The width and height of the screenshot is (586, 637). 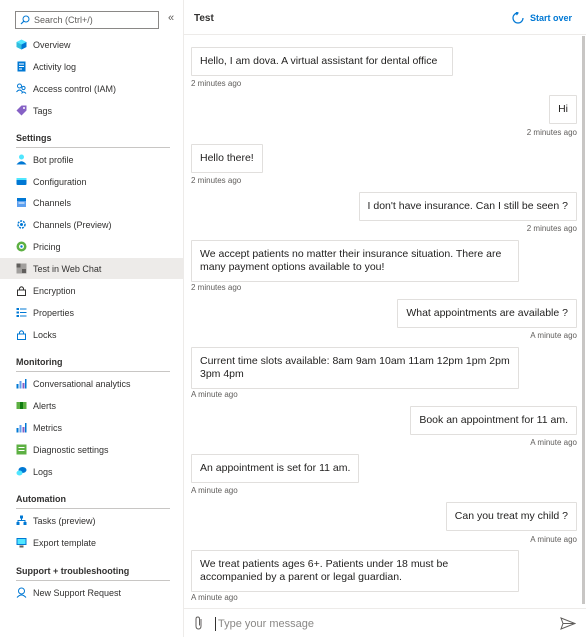 I want to click on search-placeholder: Search (Ctrl+/), so click(x=63, y=20).